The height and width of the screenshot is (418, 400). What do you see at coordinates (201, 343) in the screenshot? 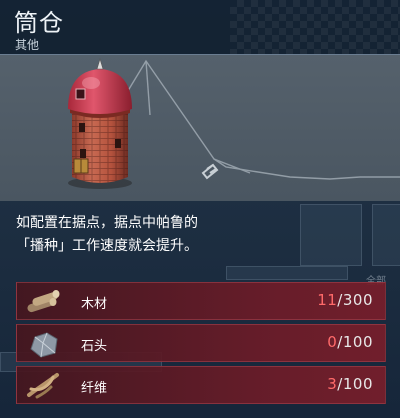
I see `material-row-stone: 石头 0/100` at bounding box center [201, 343].